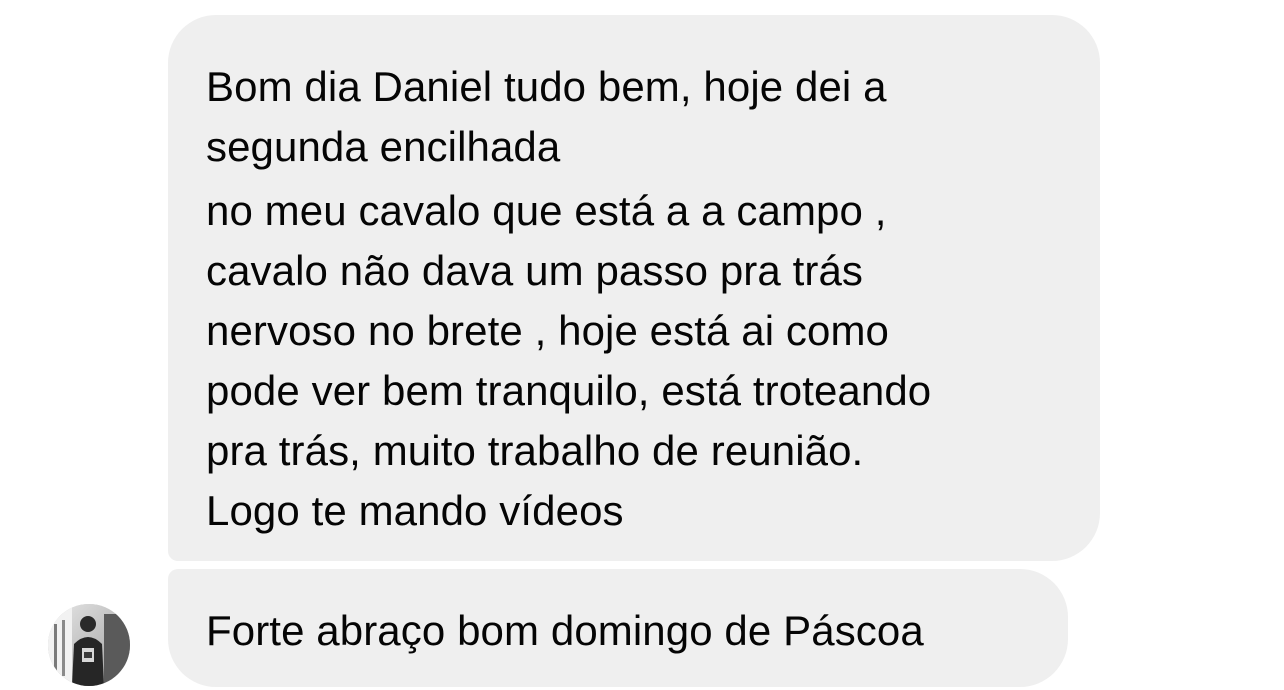  Describe the element at coordinates (565, 630) in the screenshot. I see `message-text-line: Forte abraço bom domingo de Páscoa` at that location.